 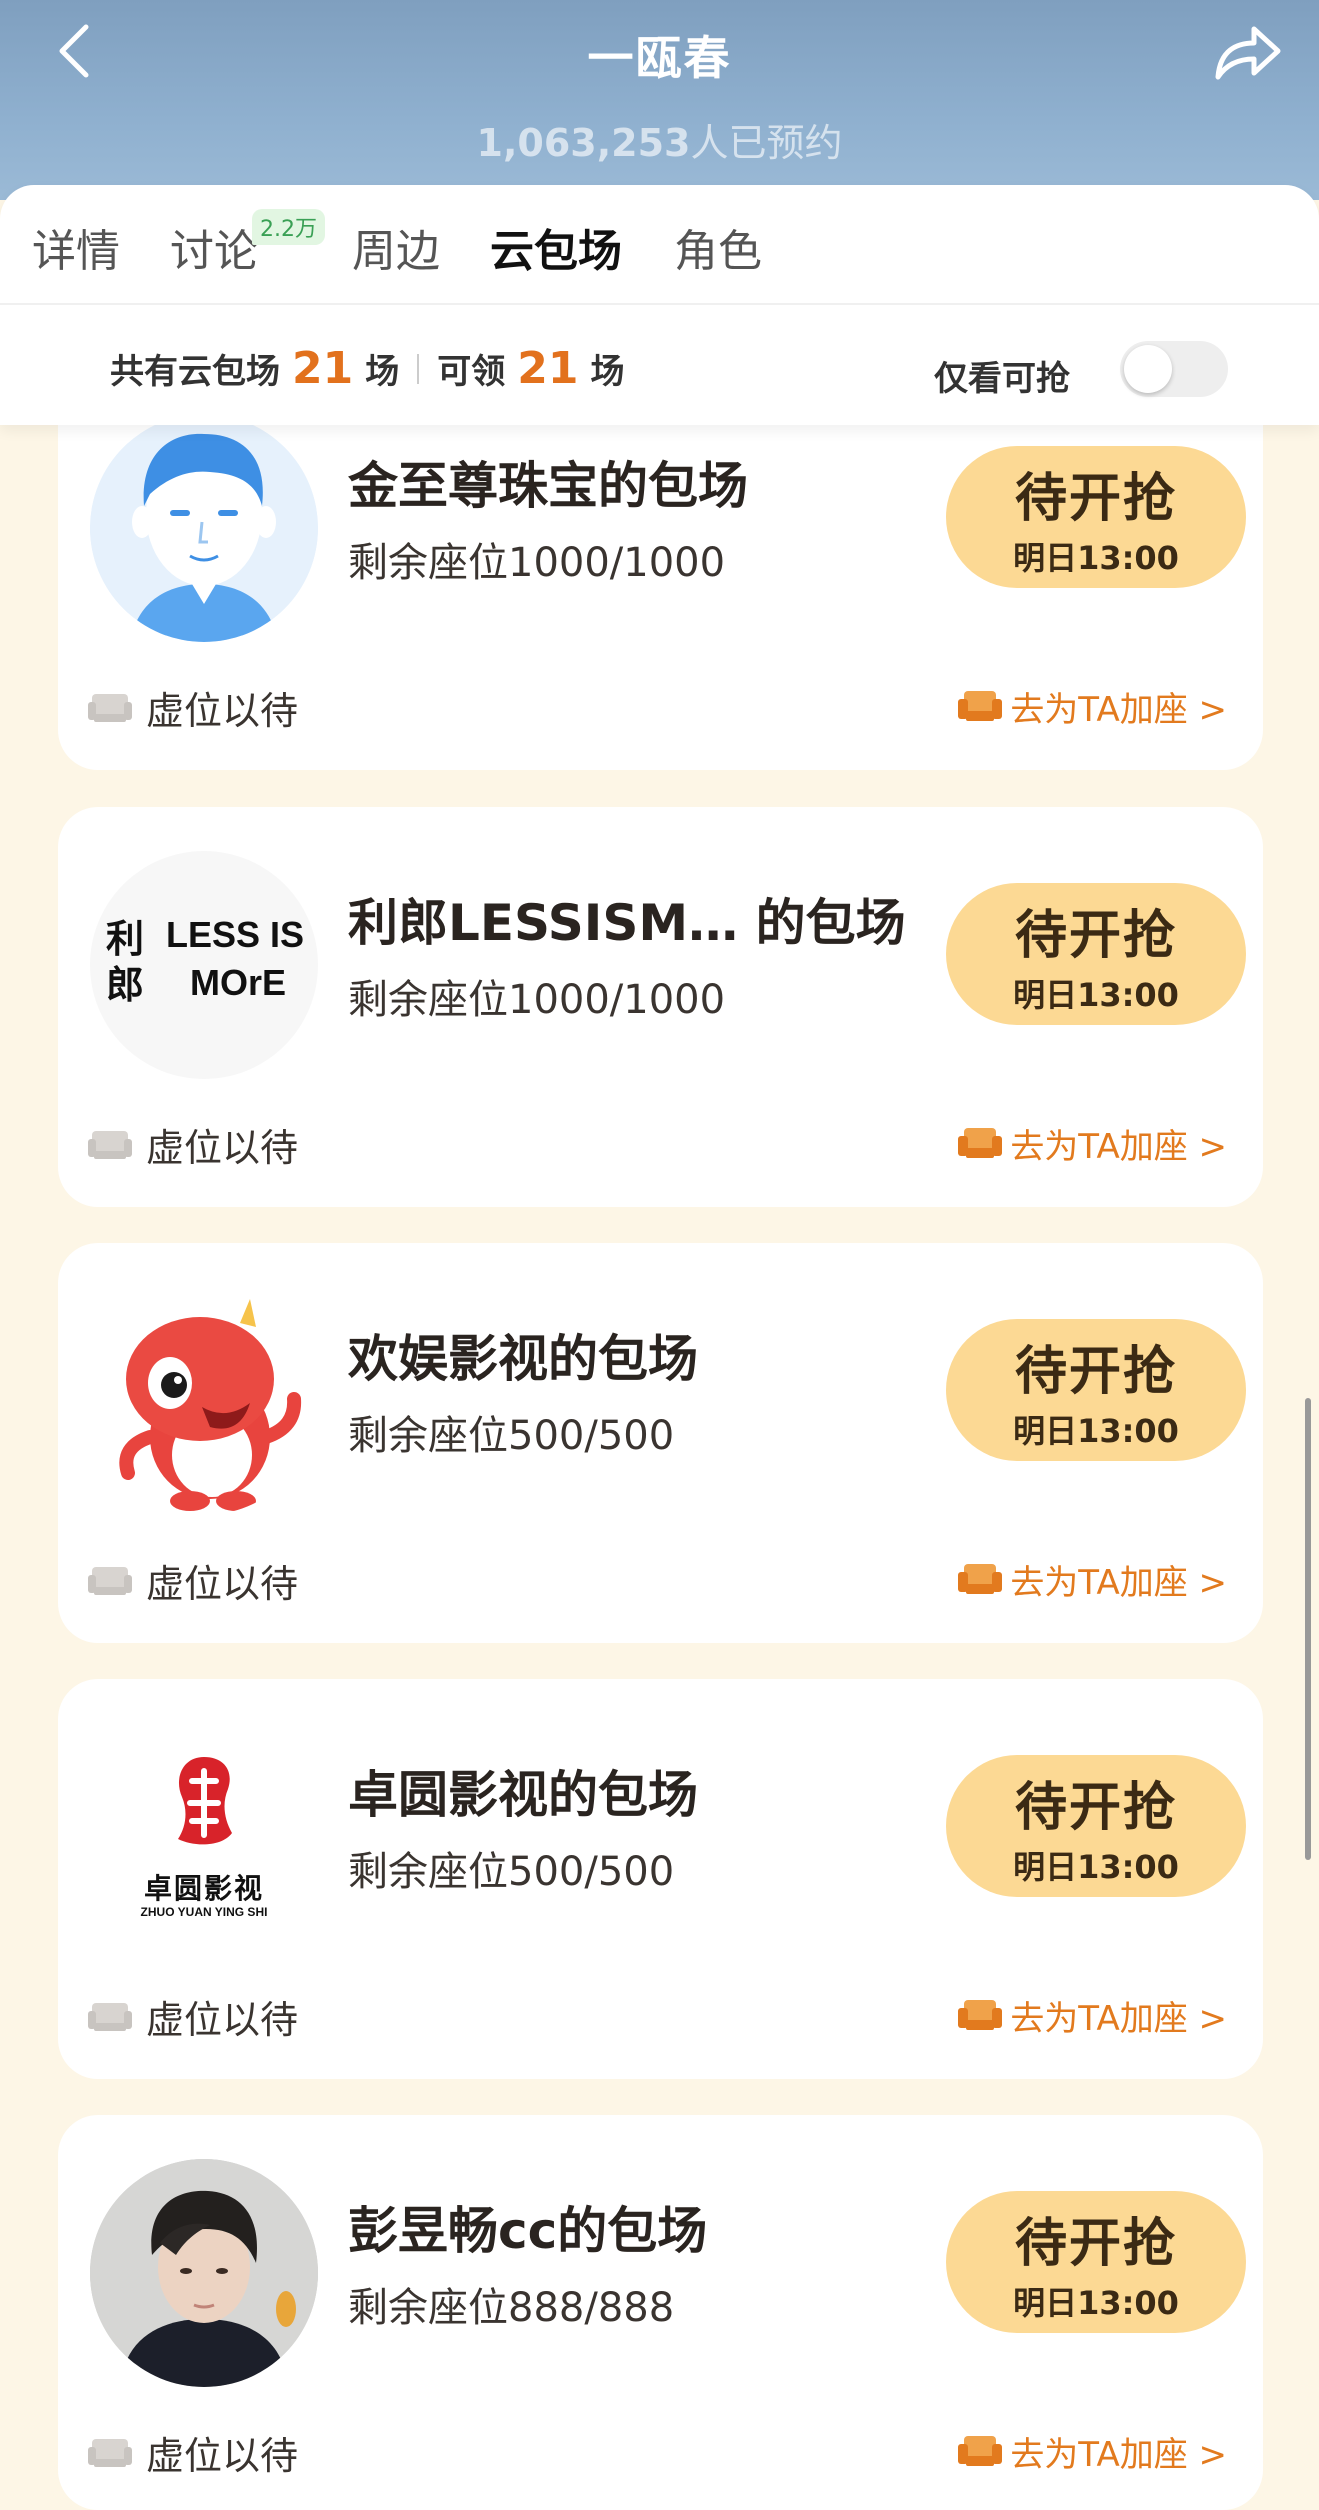 I want to click on toggle-knob, so click(x=1148, y=369).